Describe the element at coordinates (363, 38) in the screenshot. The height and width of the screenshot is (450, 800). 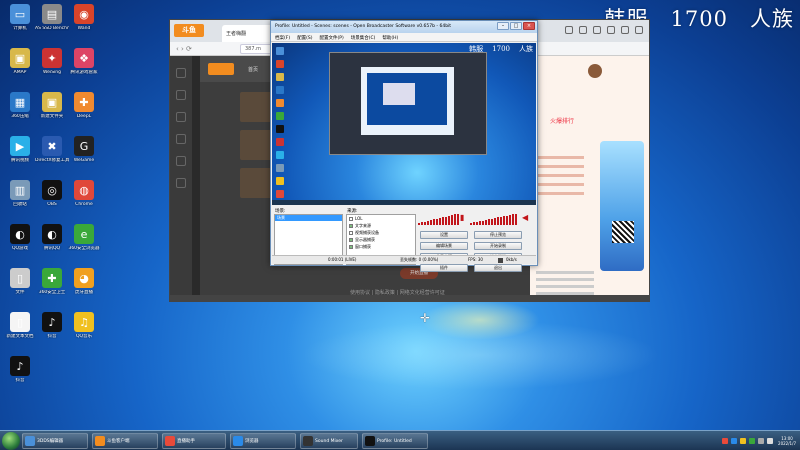
I see `obs-menu-item: 场景集合(C)` at that location.